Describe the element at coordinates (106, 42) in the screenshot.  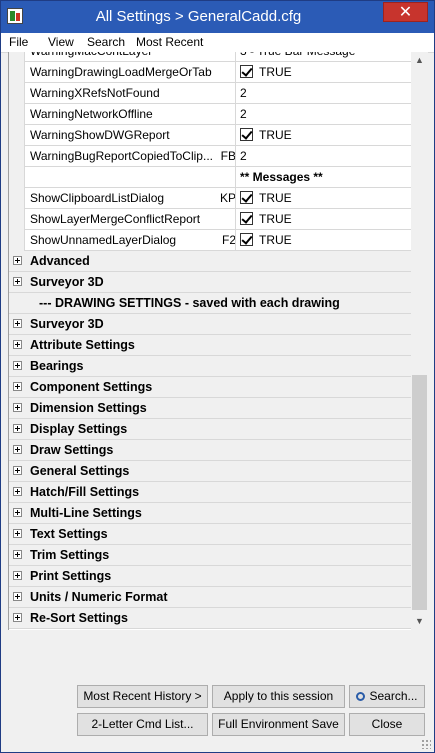
I see `menu-search: Search` at that location.